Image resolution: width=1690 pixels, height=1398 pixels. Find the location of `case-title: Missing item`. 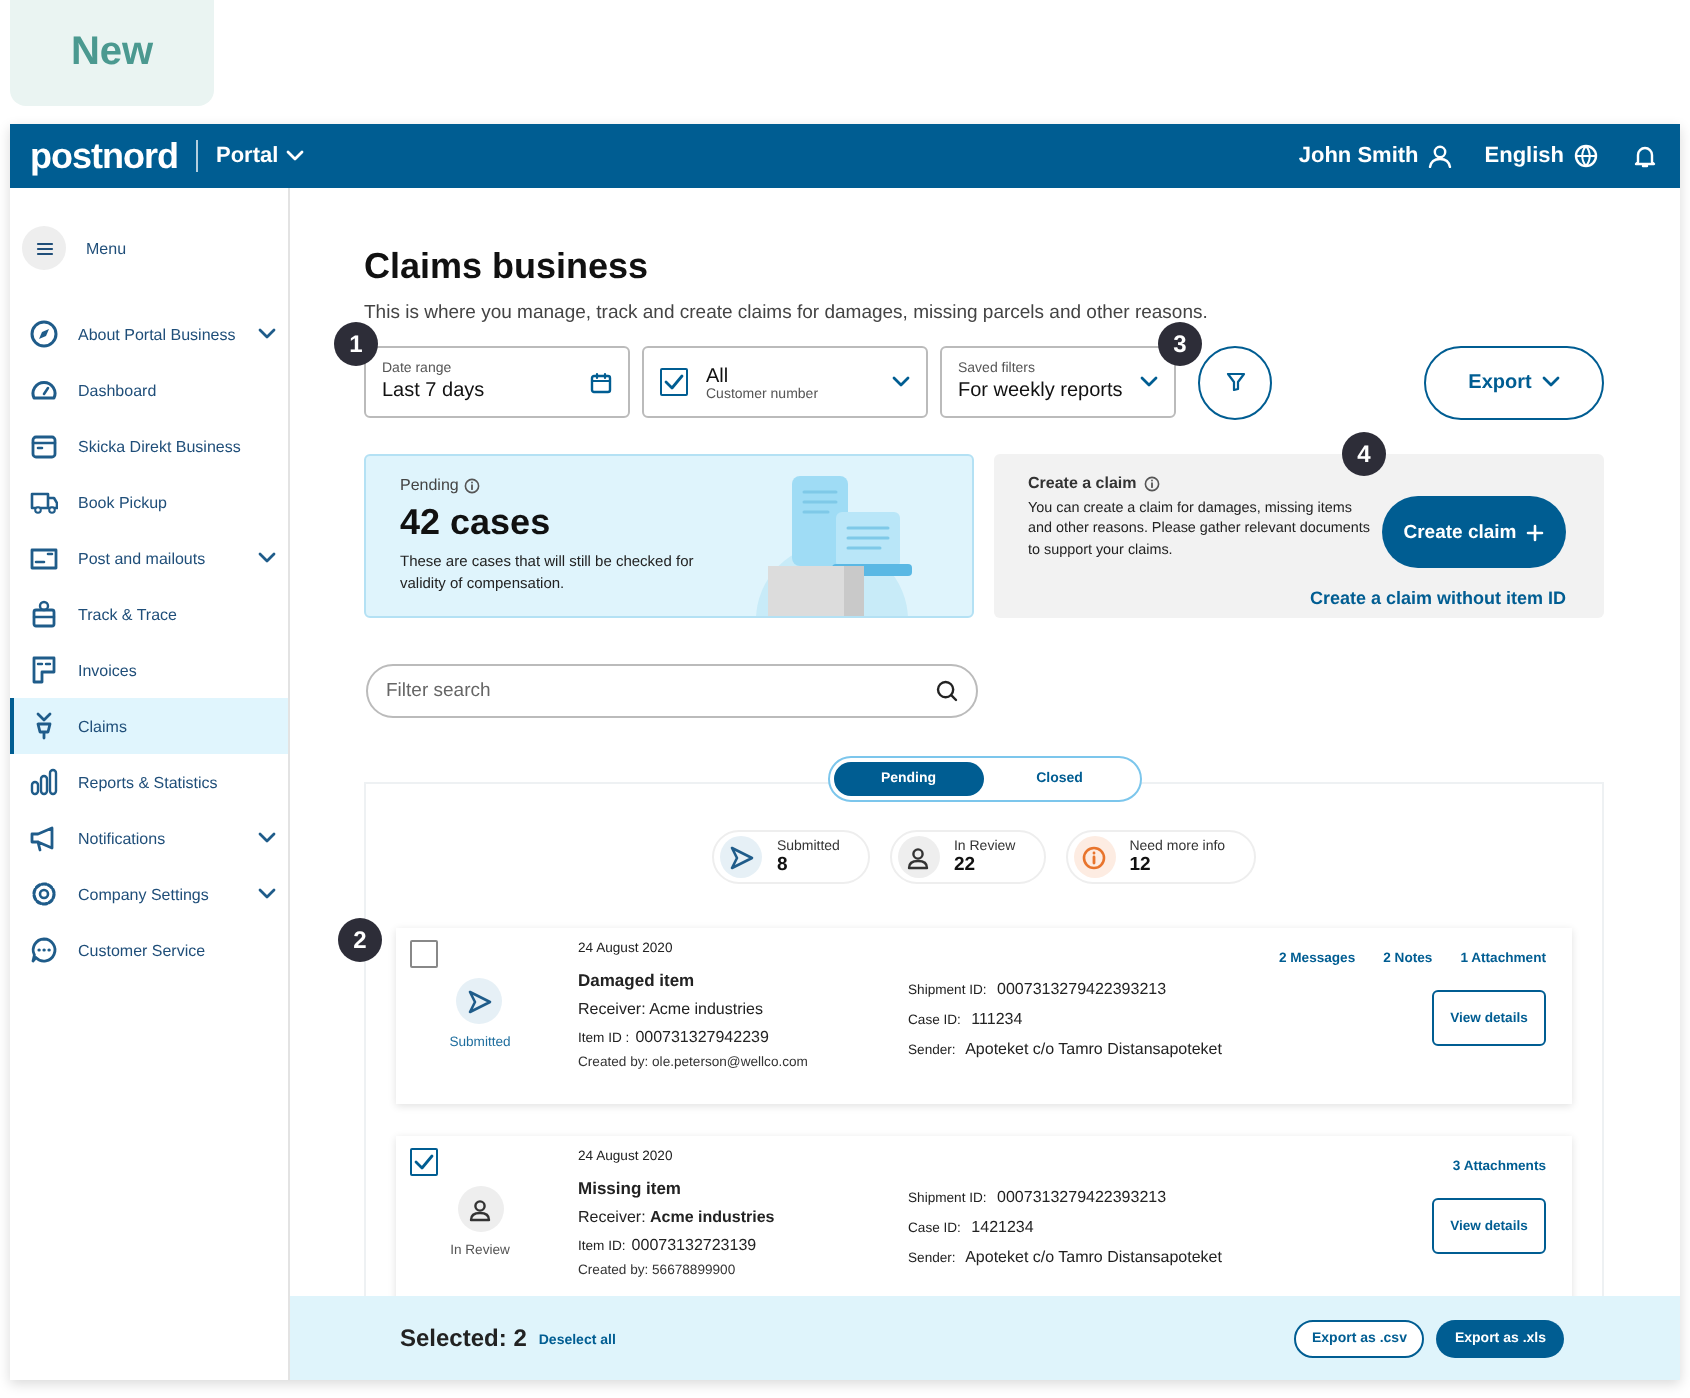

case-title: Missing item is located at coordinates (630, 1188).